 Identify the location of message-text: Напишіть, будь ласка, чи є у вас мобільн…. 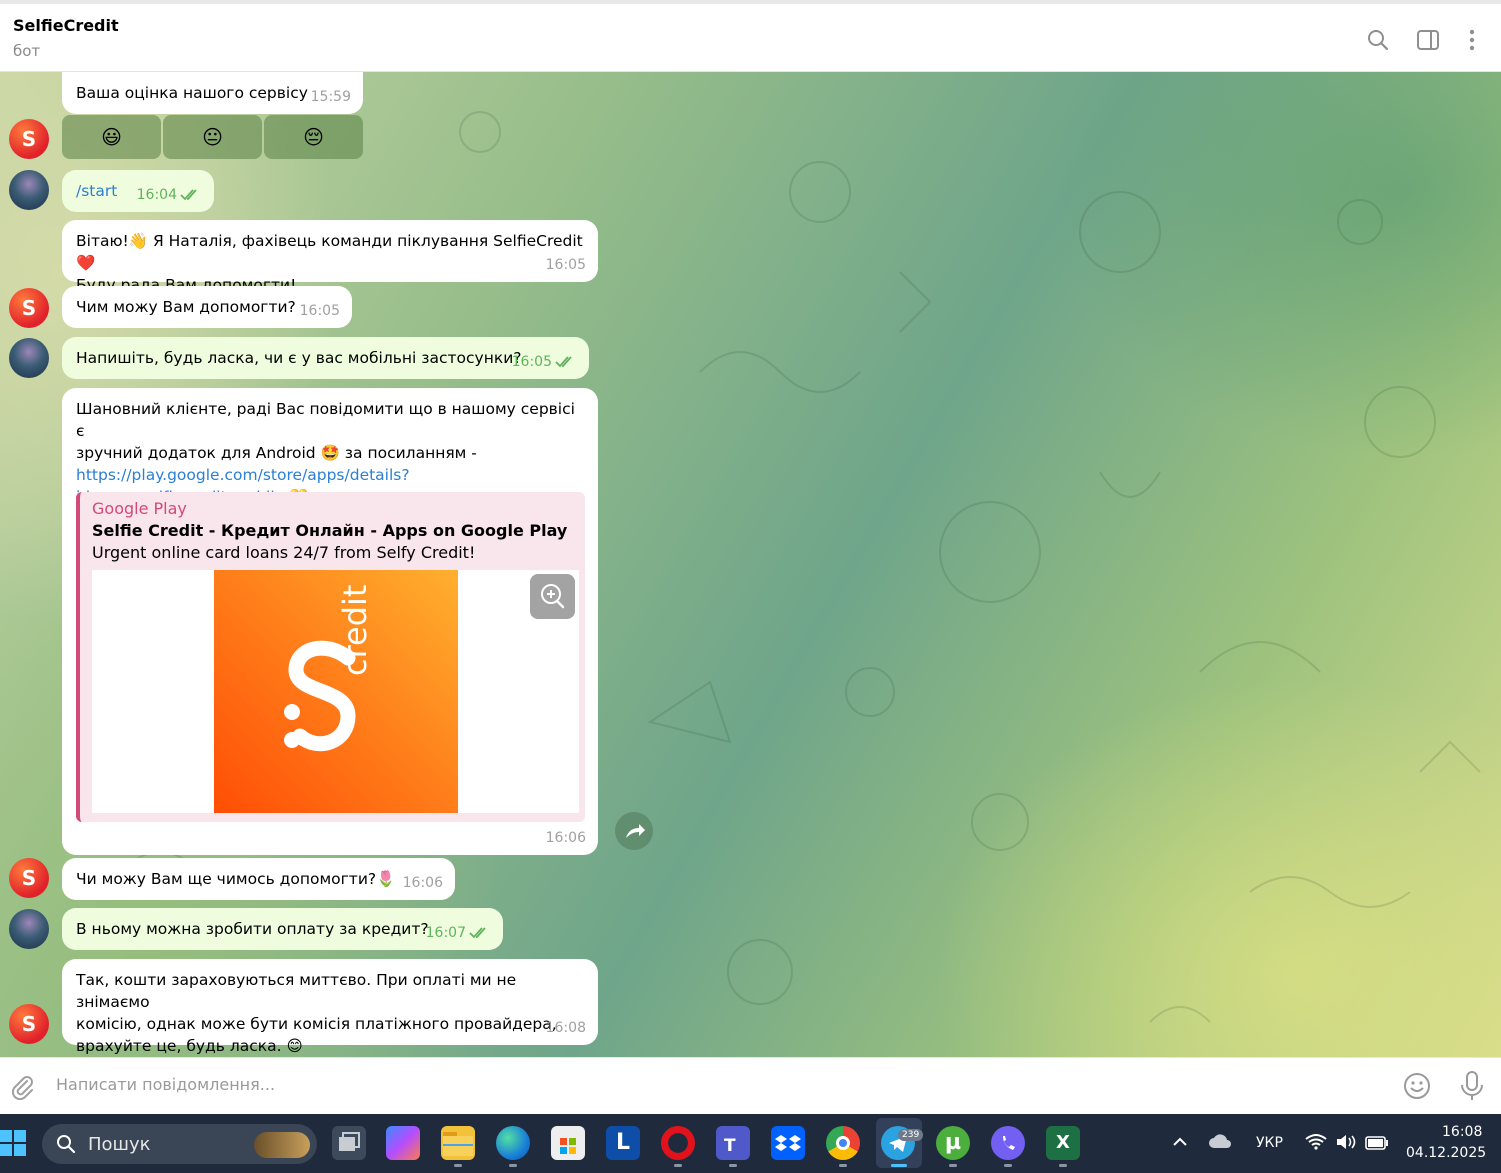
(299, 358).